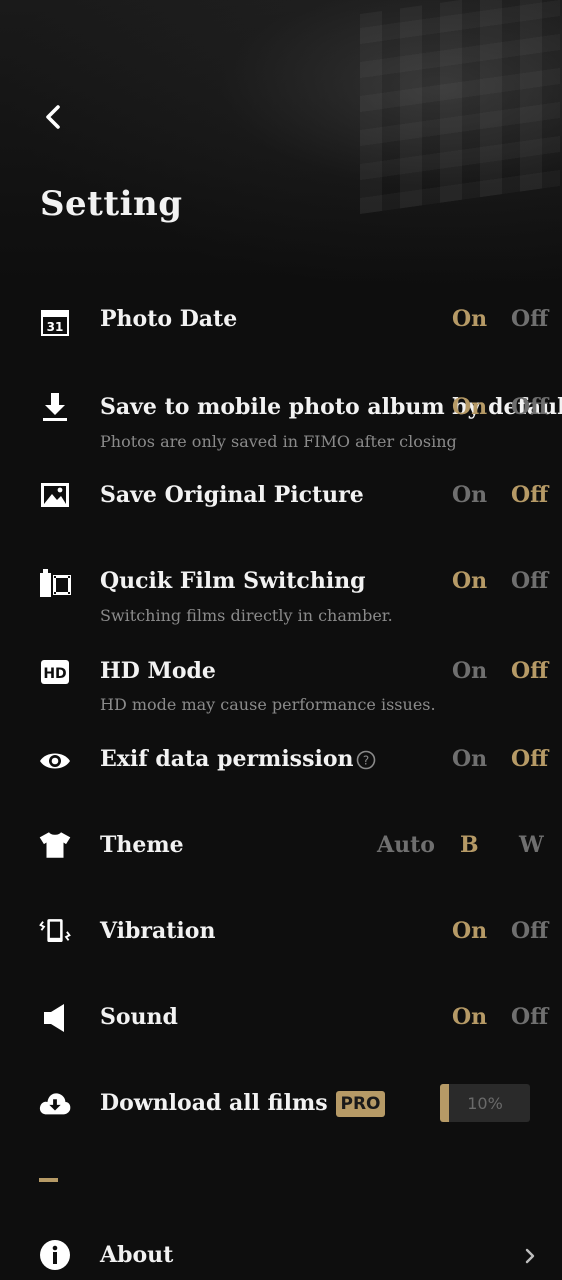 This screenshot has height=1280, width=562. What do you see at coordinates (529, 759) in the screenshot?
I see `exif-off-option: Off` at bounding box center [529, 759].